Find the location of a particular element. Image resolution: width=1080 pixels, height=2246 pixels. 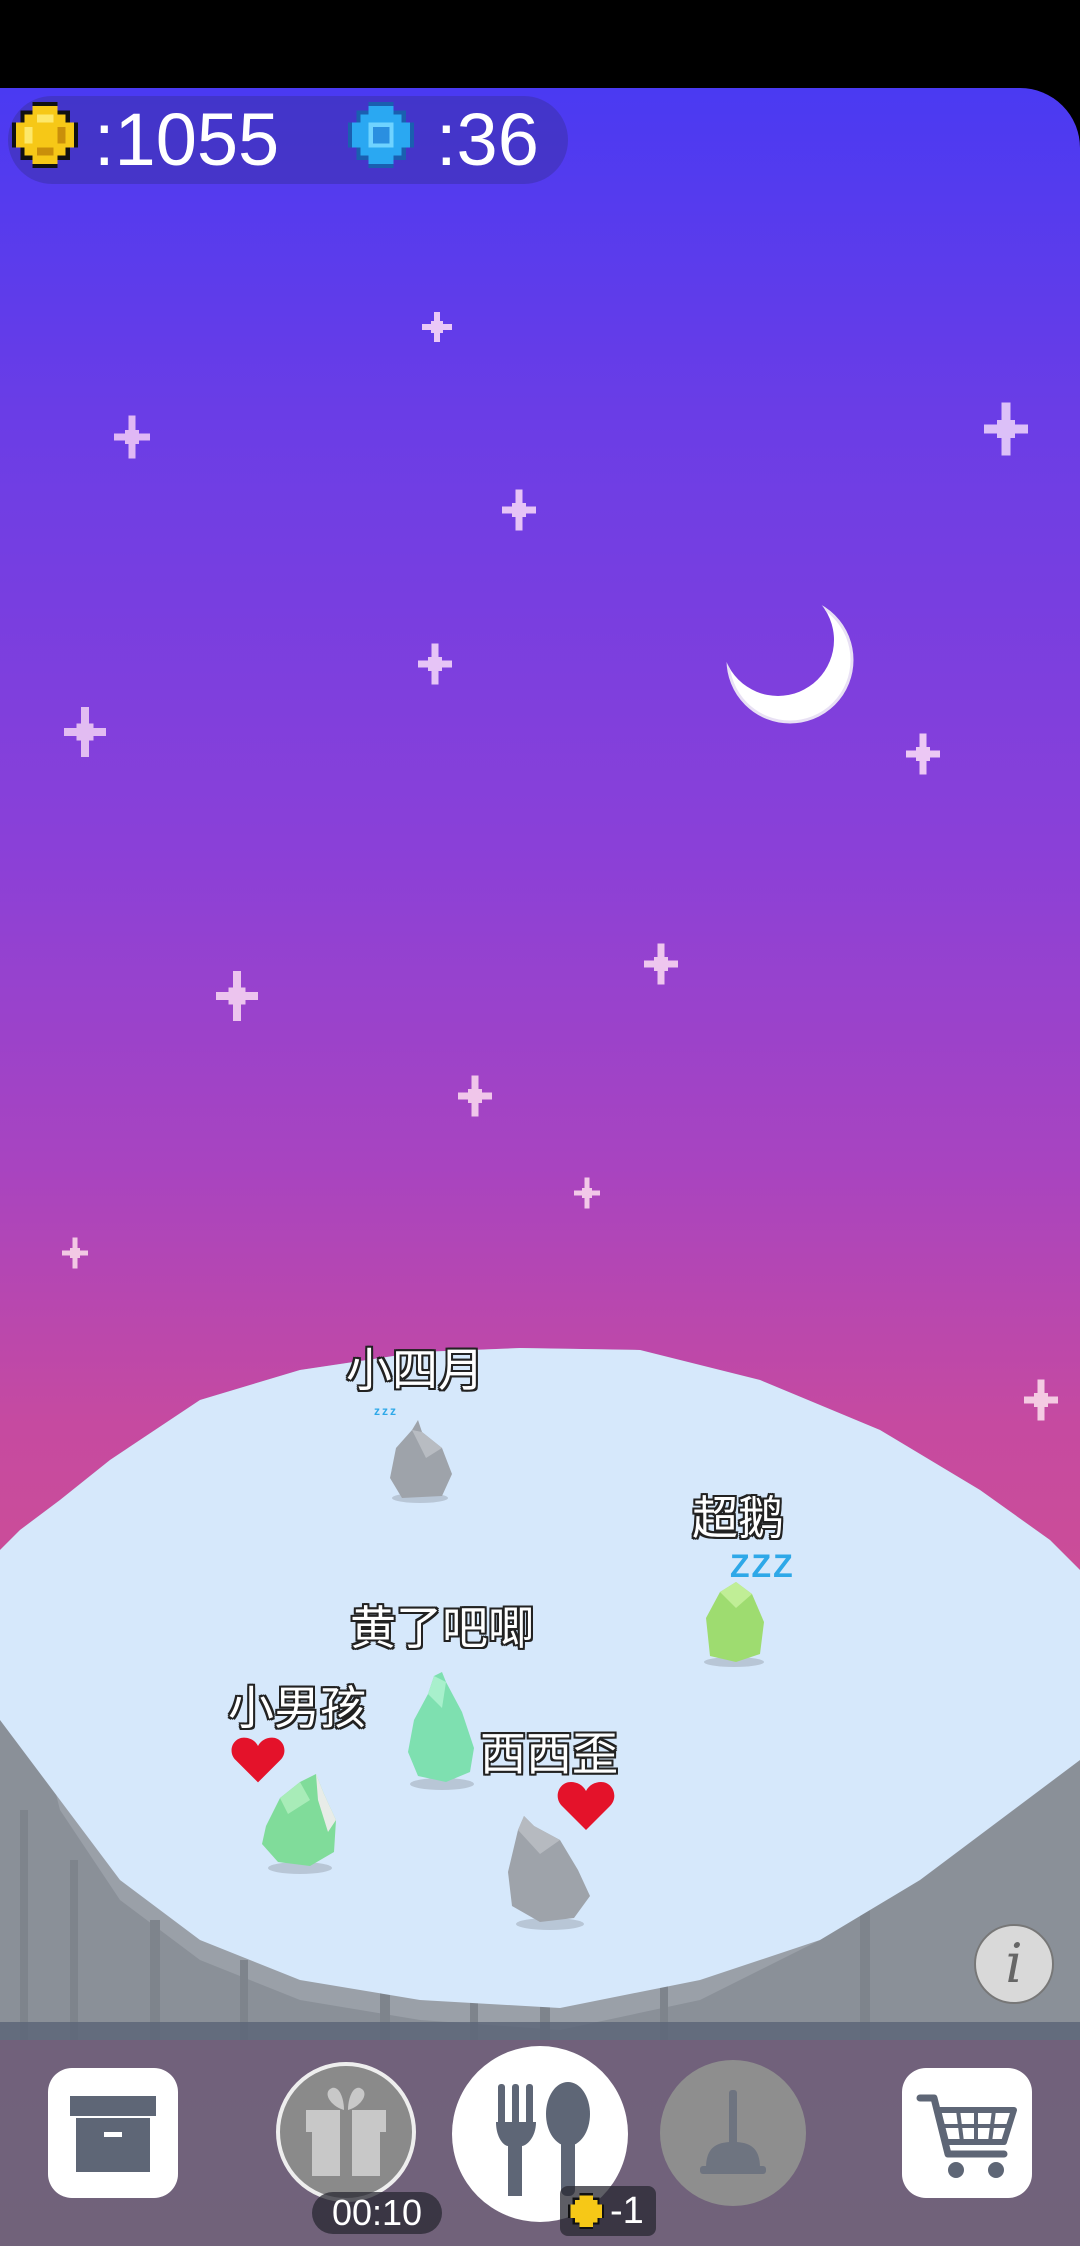

clean-button is located at coordinates (733, 2133).